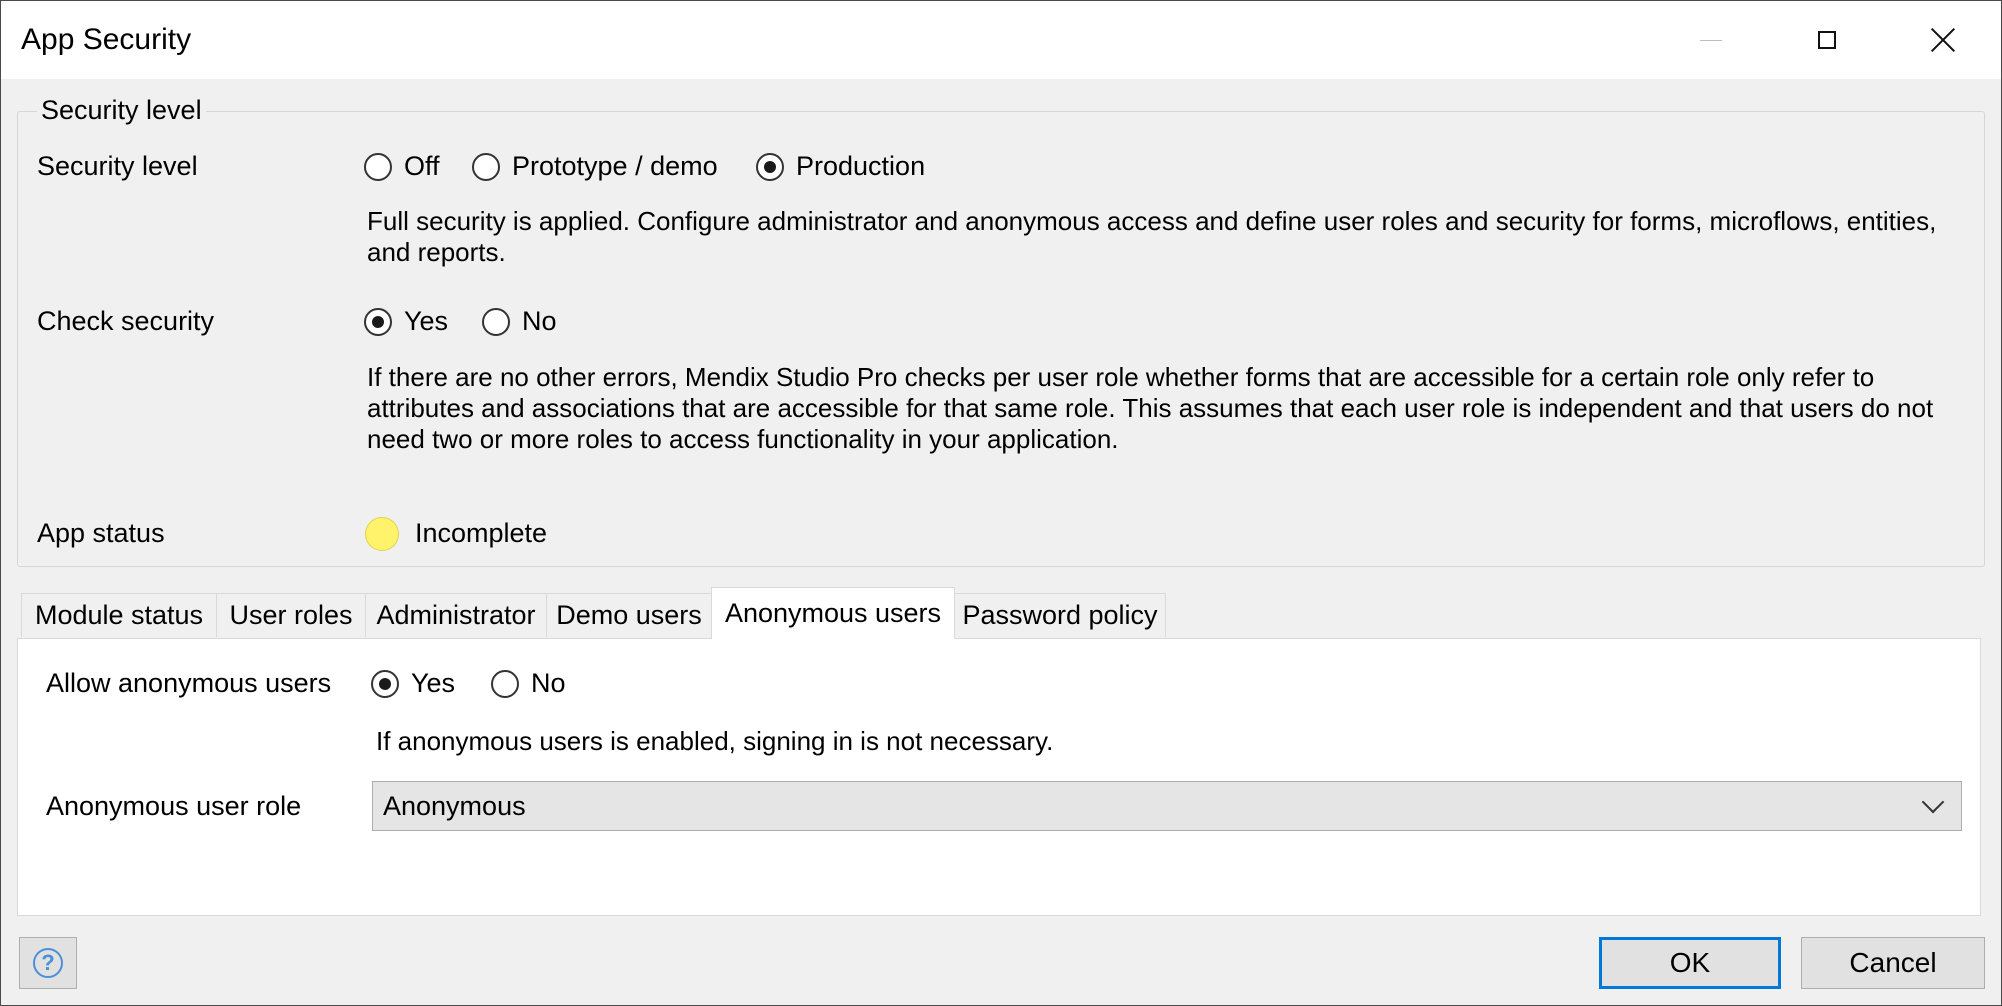 The height and width of the screenshot is (1006, 2002). Describe the element at coordinates (189, 683) in the screenshot. I see `allow-anonymous-label: Allow anonymous users` at that location.